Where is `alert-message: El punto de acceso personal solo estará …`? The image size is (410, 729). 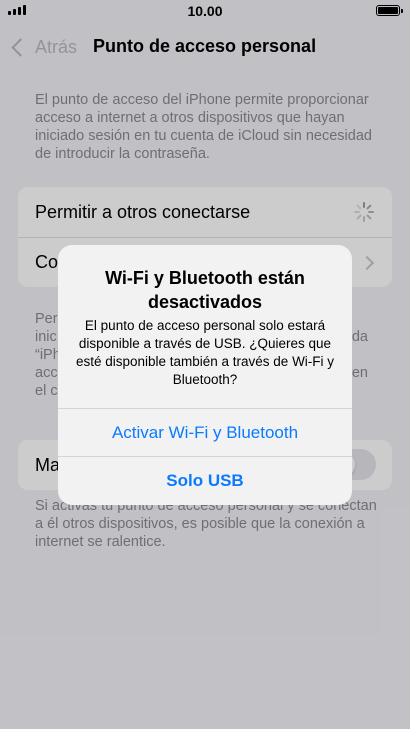
alert-message: El punto de acceso personal solo estará … is located at coordinates (205, 352).